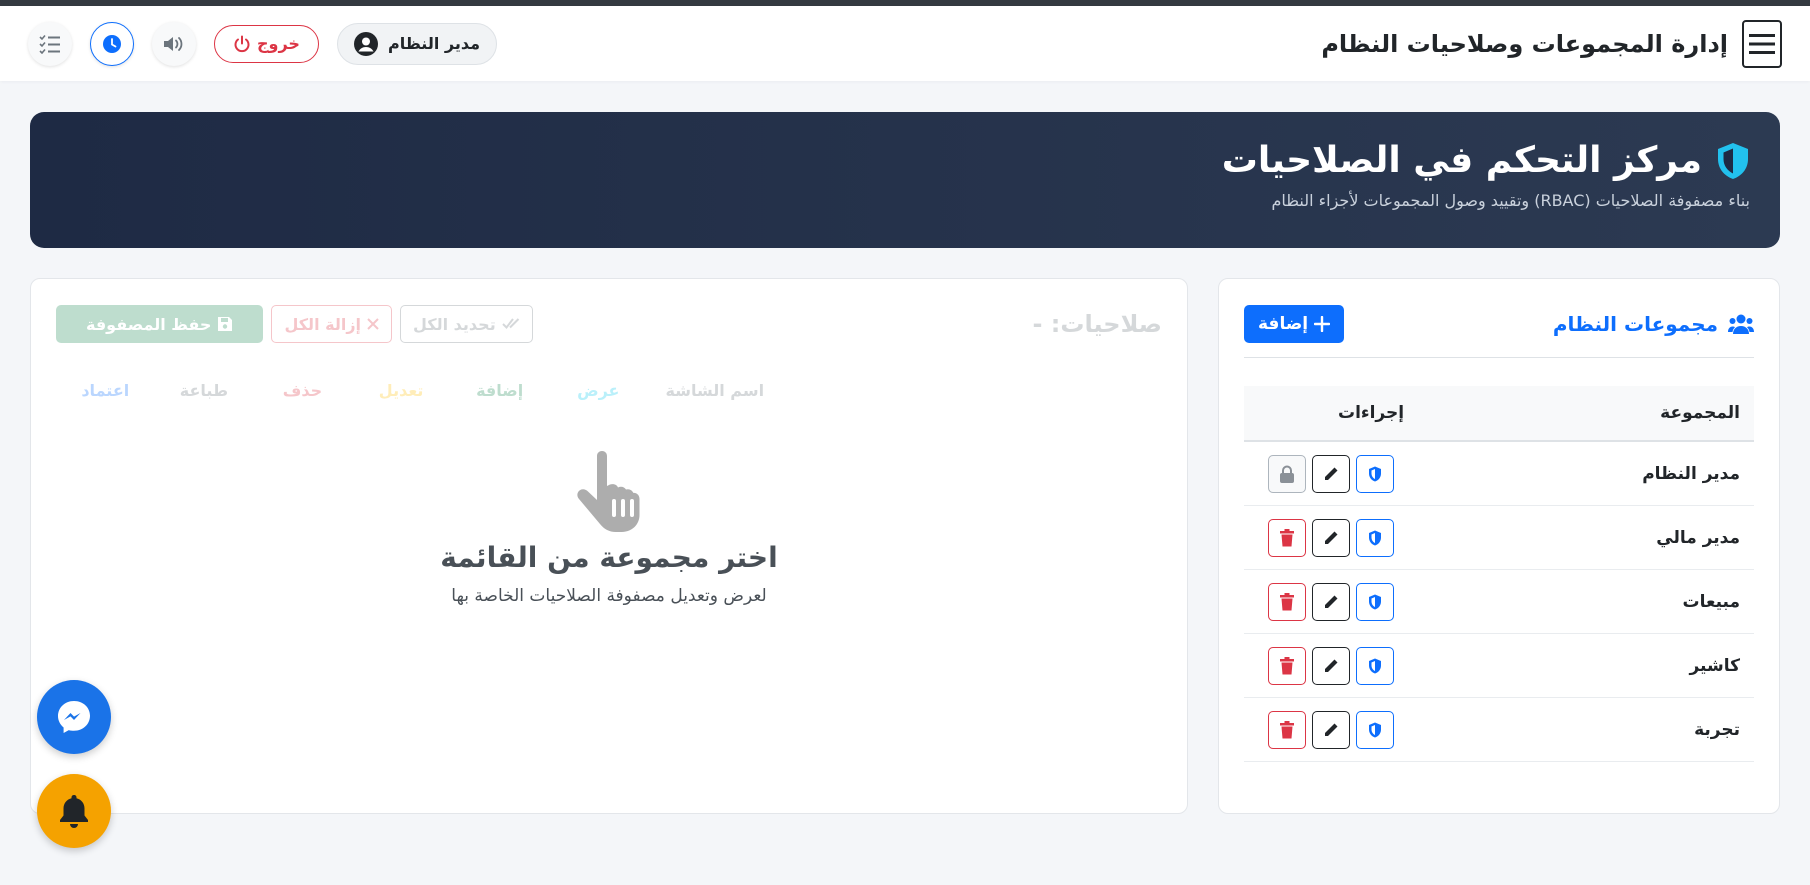 The width and height of the screenshot is (1810, 885). What do you see at coordinates (365, 43) in the screenshot?
I see `user-avatar-icon` at bounding box center [365, 43].